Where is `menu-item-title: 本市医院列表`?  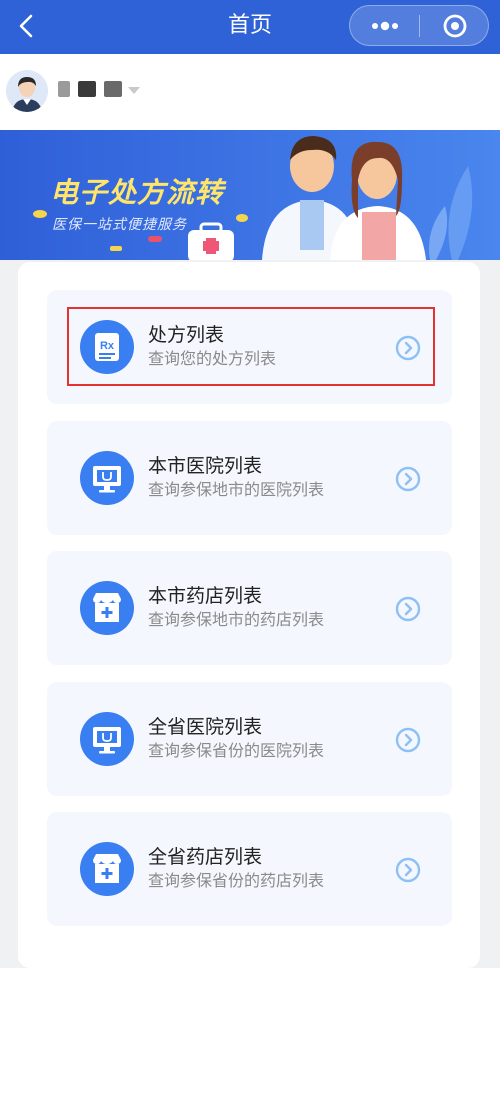 menu-item-title: 本市医院列表 is located at coordinates (205, 466).